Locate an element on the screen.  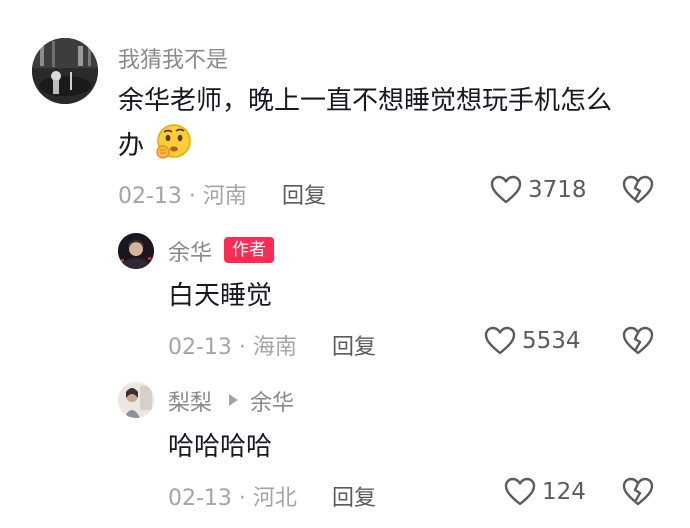
comment-meta: 02-13 · 河北 is located at coordinates (232, 496).